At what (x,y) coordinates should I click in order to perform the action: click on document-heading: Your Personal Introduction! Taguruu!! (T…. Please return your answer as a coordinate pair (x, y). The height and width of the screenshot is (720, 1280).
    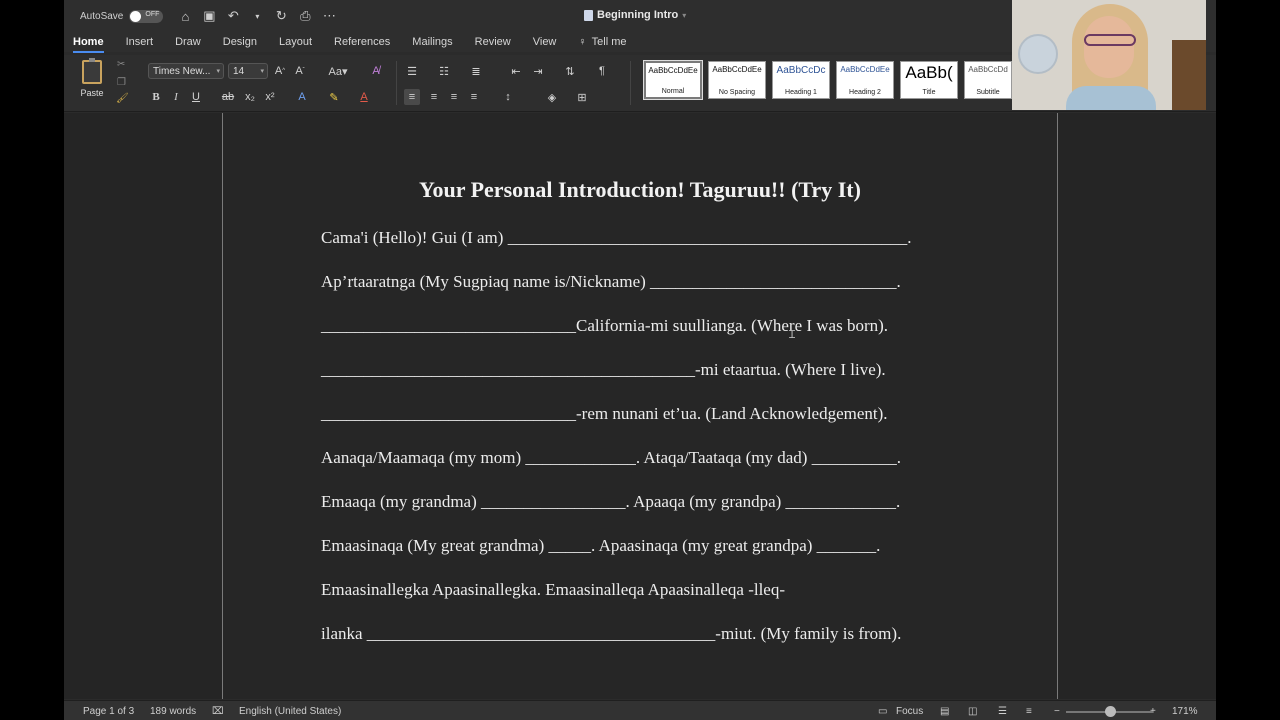
    Looking at the image, I should click on (640, 189).